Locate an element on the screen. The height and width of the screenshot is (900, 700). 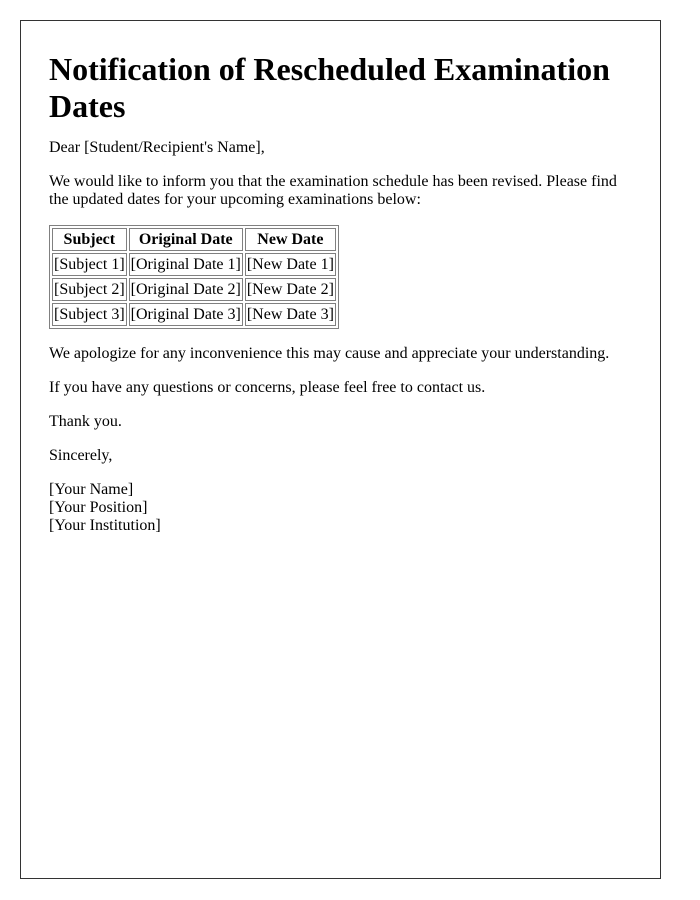
signature-position: [Your Position] is located at coordinates (98, 507).